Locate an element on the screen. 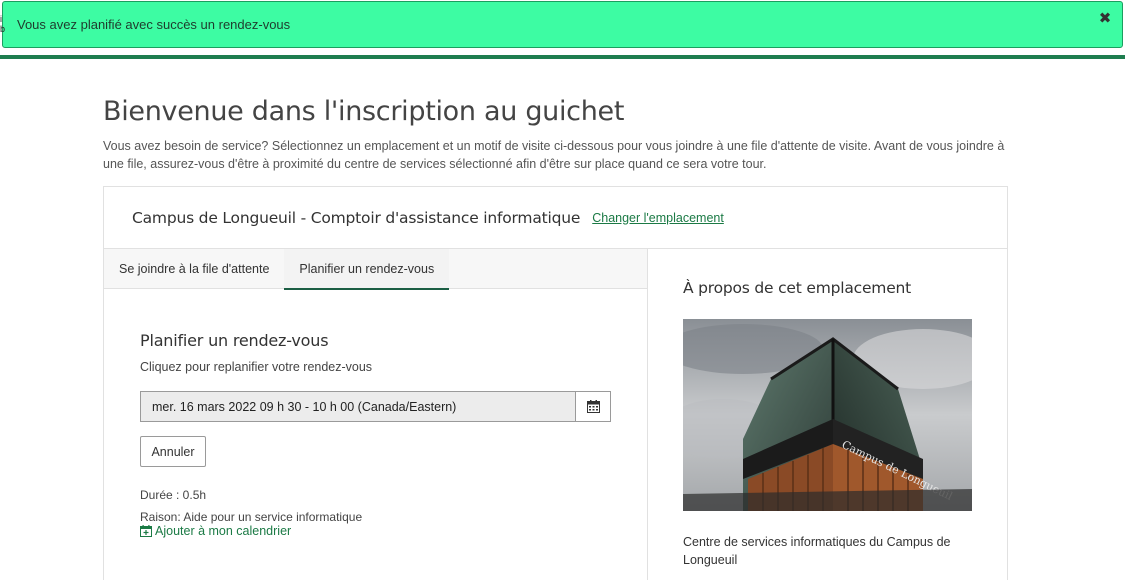 The height and width of the screenshot is (580, 1125). about-location-title: À propos de cet emplacement is located at coordinates (797, 288).